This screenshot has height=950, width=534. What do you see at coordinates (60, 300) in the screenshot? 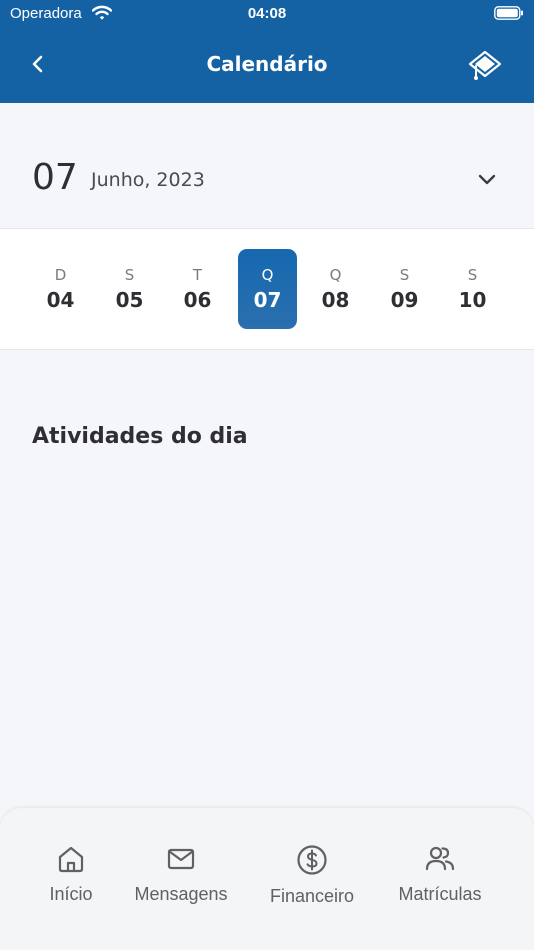
I see `day-number: 04` at bounding box center [60, 300].